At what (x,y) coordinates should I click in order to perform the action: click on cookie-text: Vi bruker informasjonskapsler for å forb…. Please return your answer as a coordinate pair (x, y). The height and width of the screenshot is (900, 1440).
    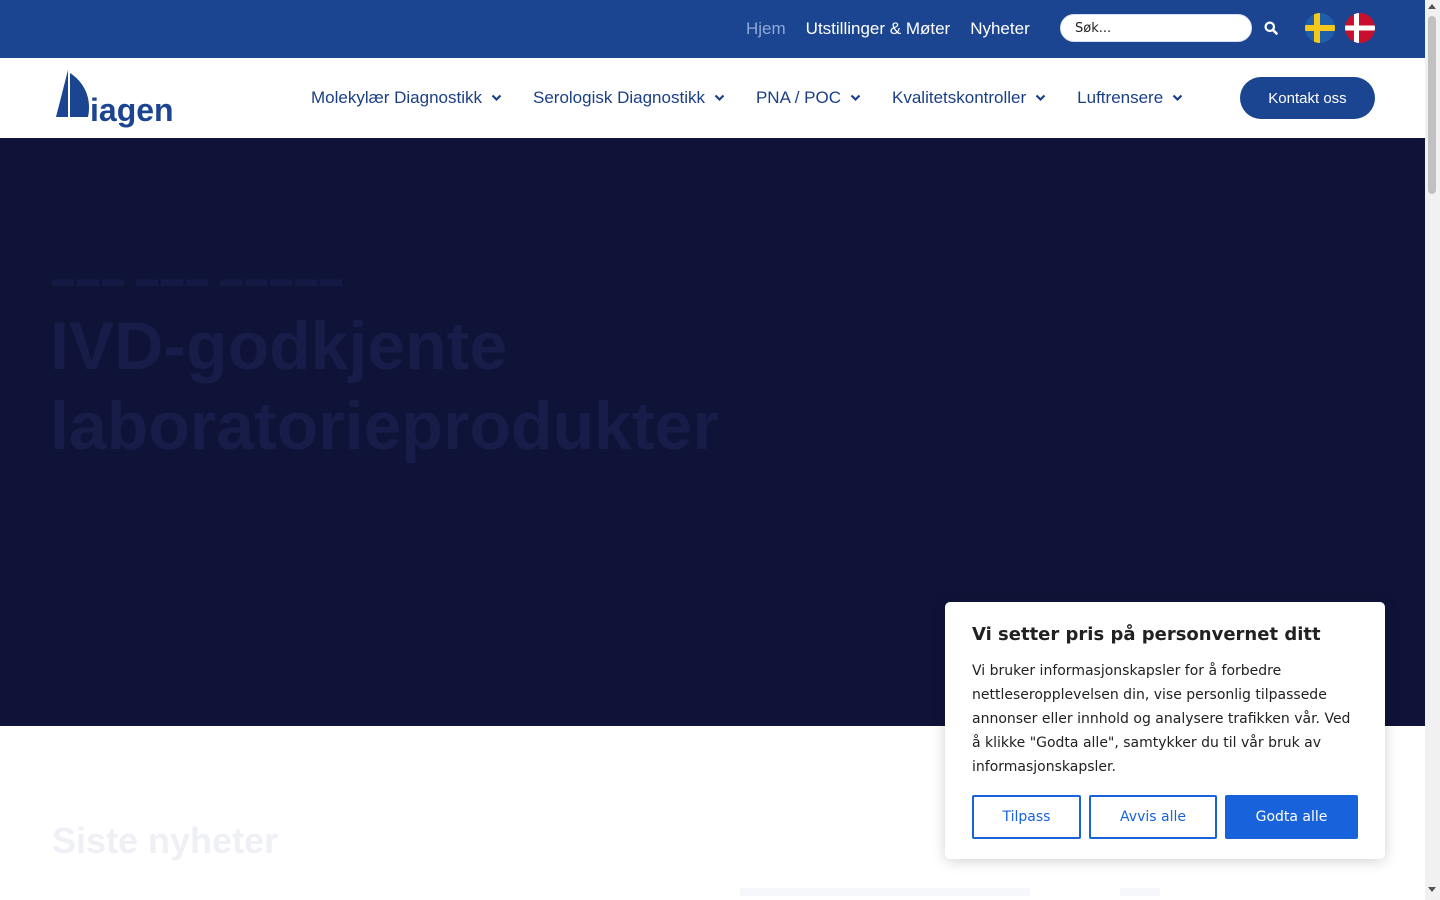
    Looking at the image, I should click on (1161, 719).